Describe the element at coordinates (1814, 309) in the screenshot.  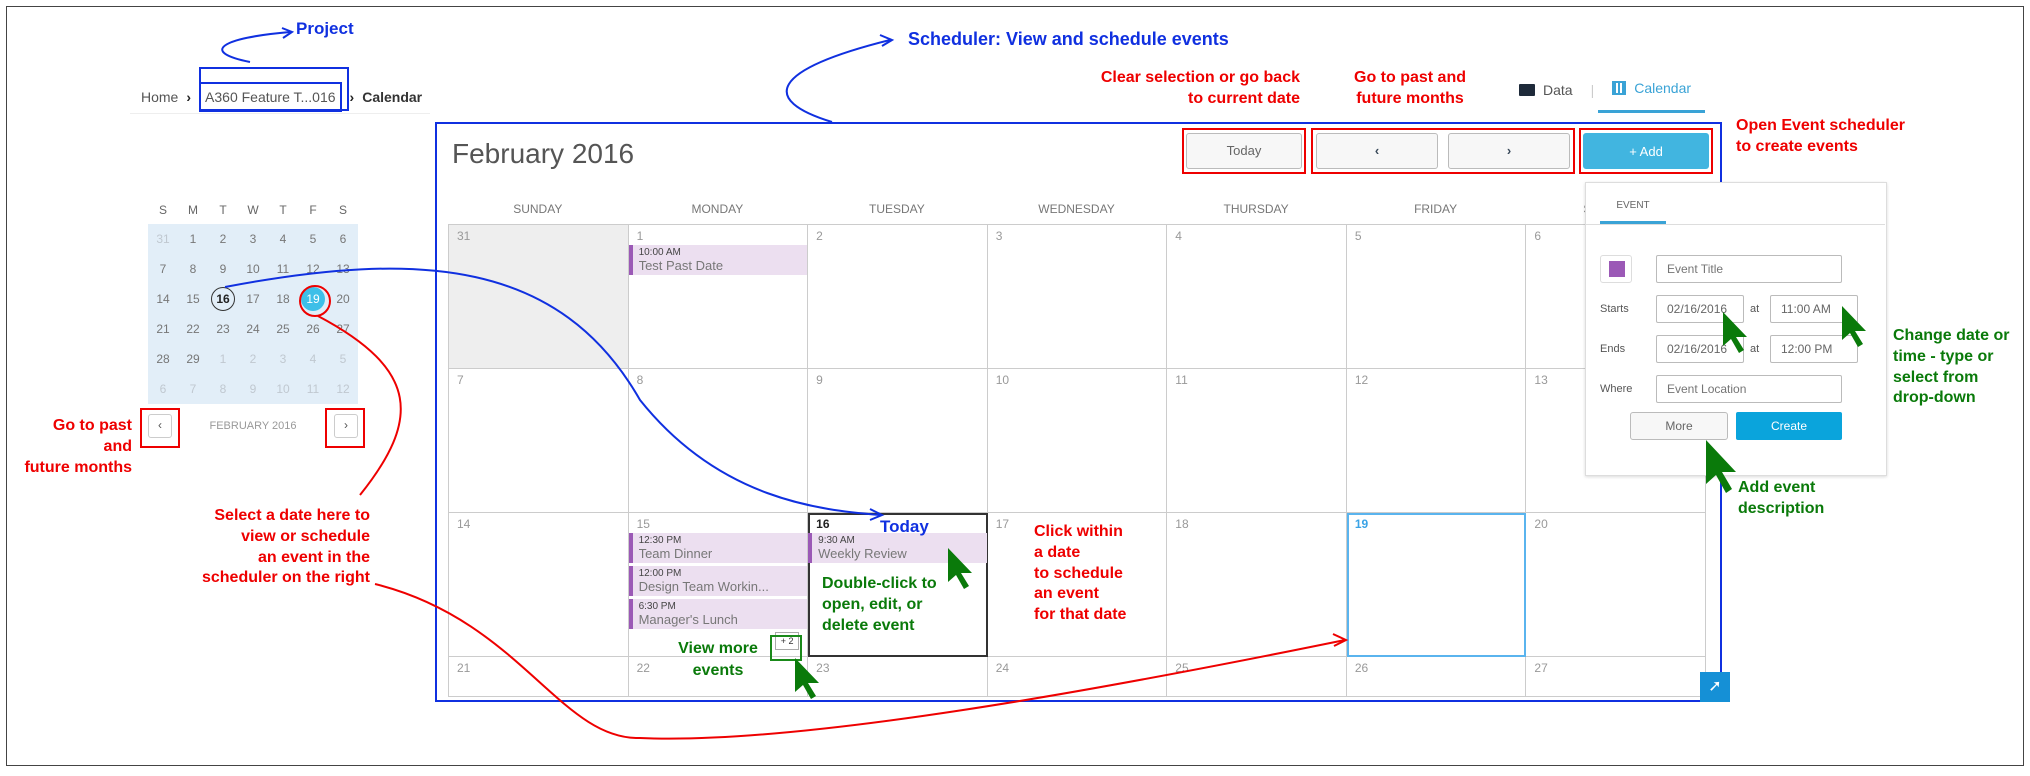
I see `start-time-input` at that location.